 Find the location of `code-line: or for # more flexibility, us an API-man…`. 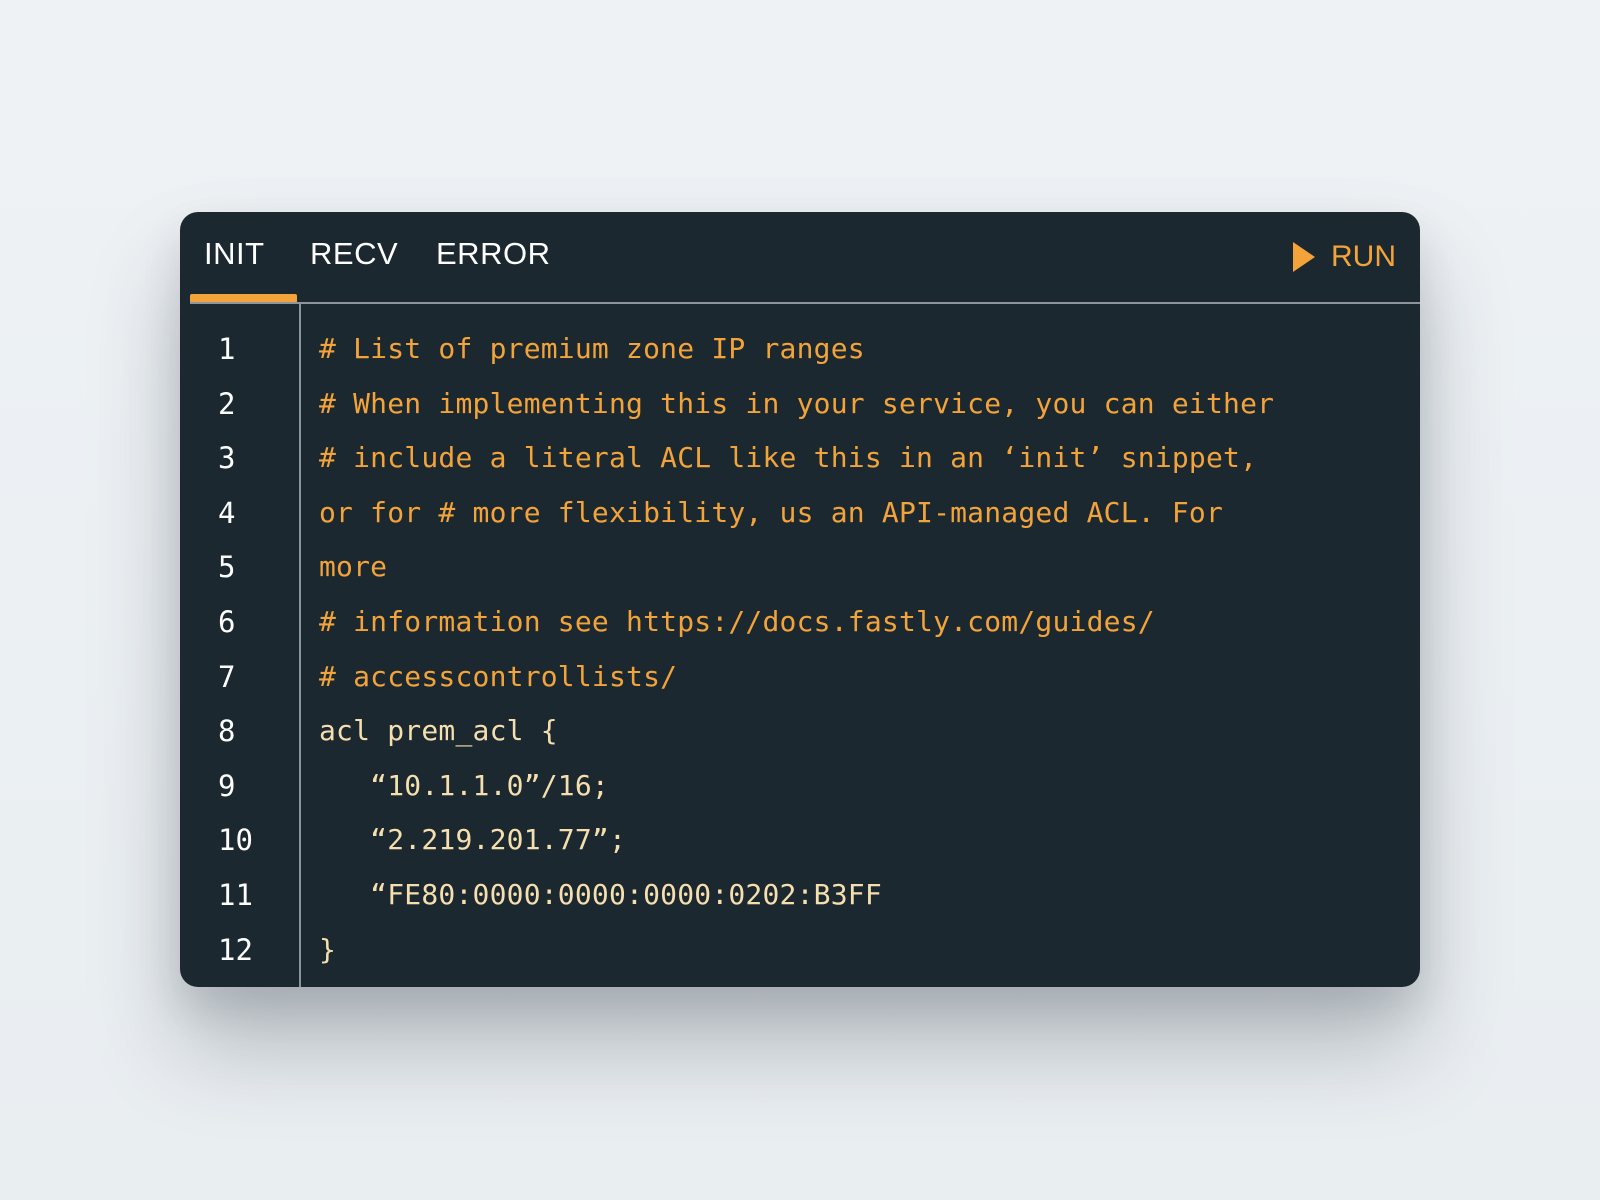

code-line: or for # more flexibility, us an API-man… is located at coordinates (771, 512).